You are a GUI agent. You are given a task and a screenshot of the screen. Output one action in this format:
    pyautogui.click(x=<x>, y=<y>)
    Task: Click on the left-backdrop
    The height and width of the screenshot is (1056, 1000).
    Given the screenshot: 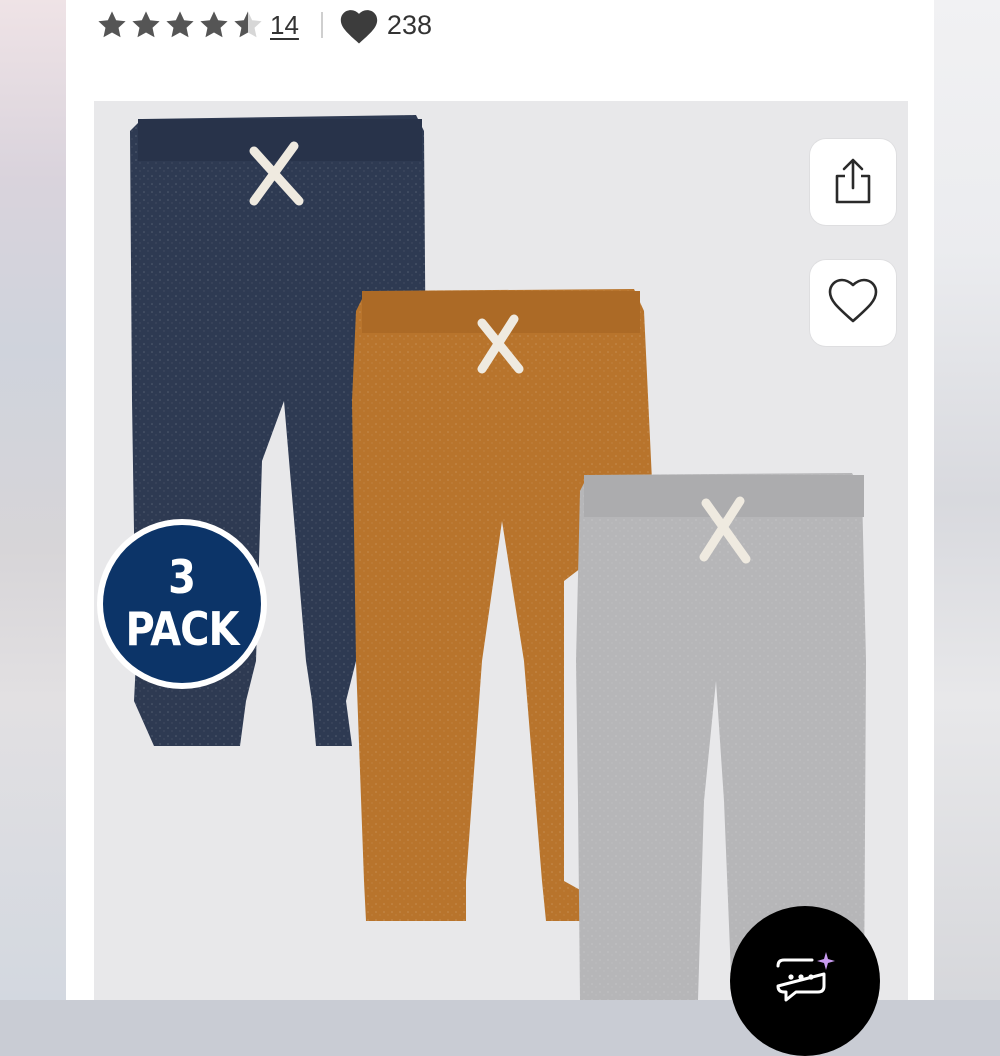 What is the action you would take?
    pyautogui.click(x=33, y=500)
    